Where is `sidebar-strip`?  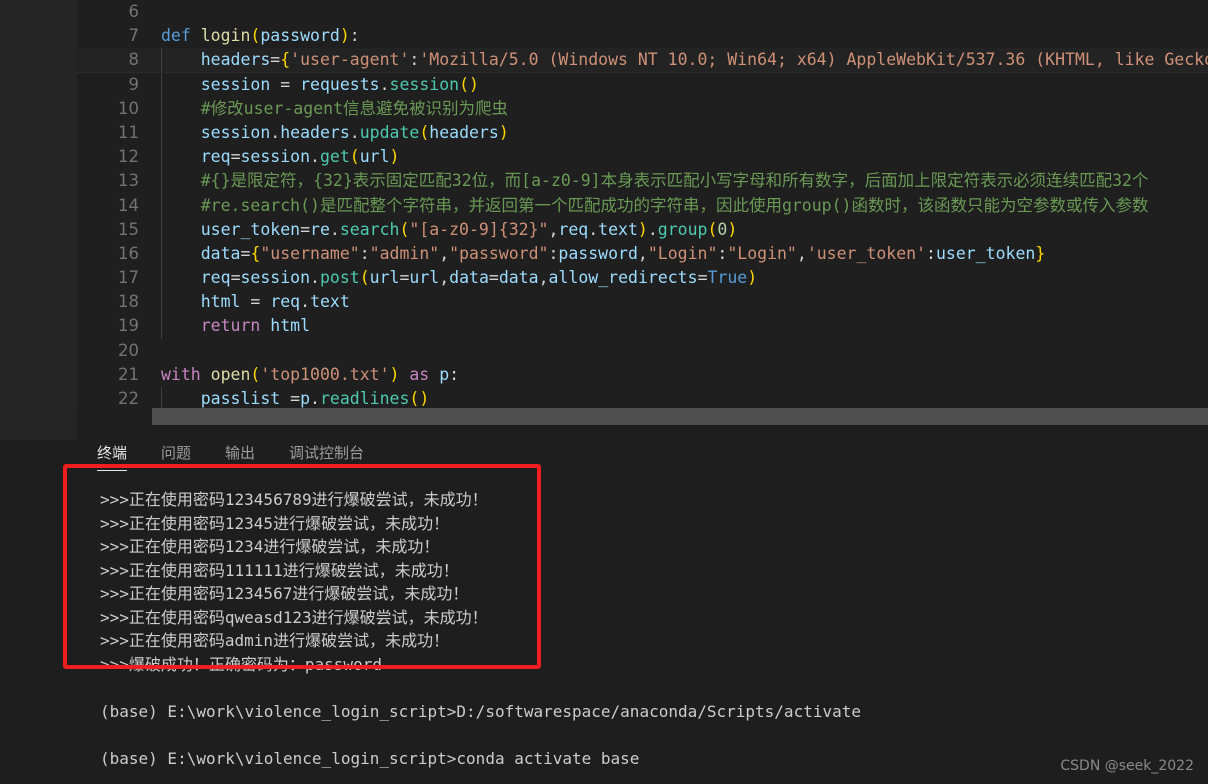
sidebar-strip is located at coordinates (38, 220).